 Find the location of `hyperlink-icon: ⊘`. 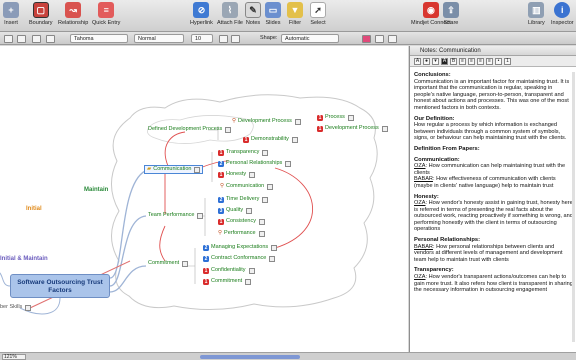

hyperlink-icon: ⊘ is located at coordinates (201, 10).